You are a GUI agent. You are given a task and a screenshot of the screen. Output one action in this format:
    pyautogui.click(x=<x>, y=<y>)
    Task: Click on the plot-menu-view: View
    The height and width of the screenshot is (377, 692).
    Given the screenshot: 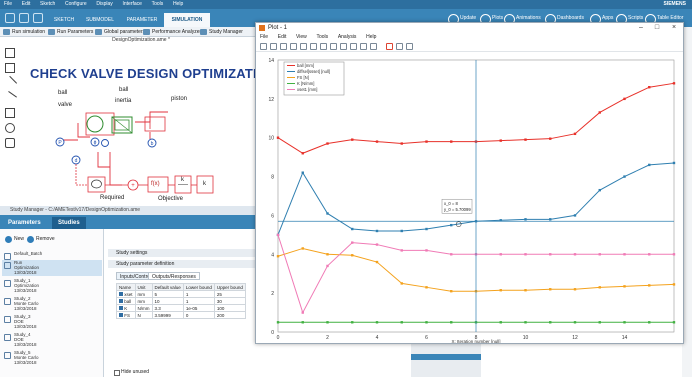 What is the action you would take?
    pyautogui.click(x=301, y=37)
    